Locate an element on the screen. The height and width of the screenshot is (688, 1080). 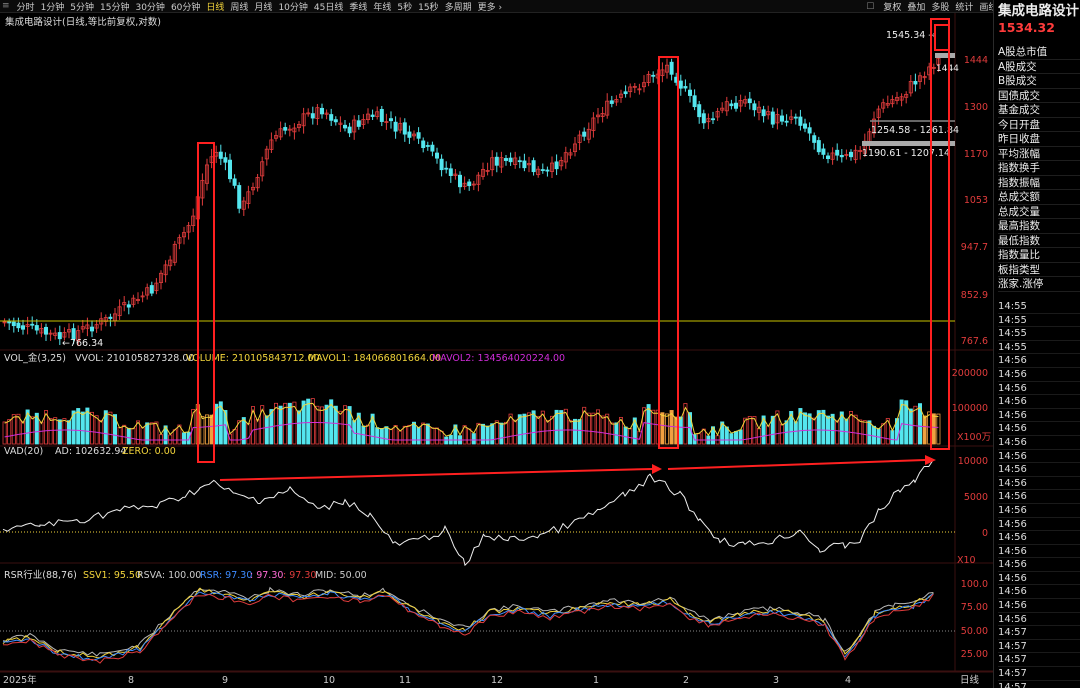
info-item: B股成交 is located at coordinates (1039, 81).